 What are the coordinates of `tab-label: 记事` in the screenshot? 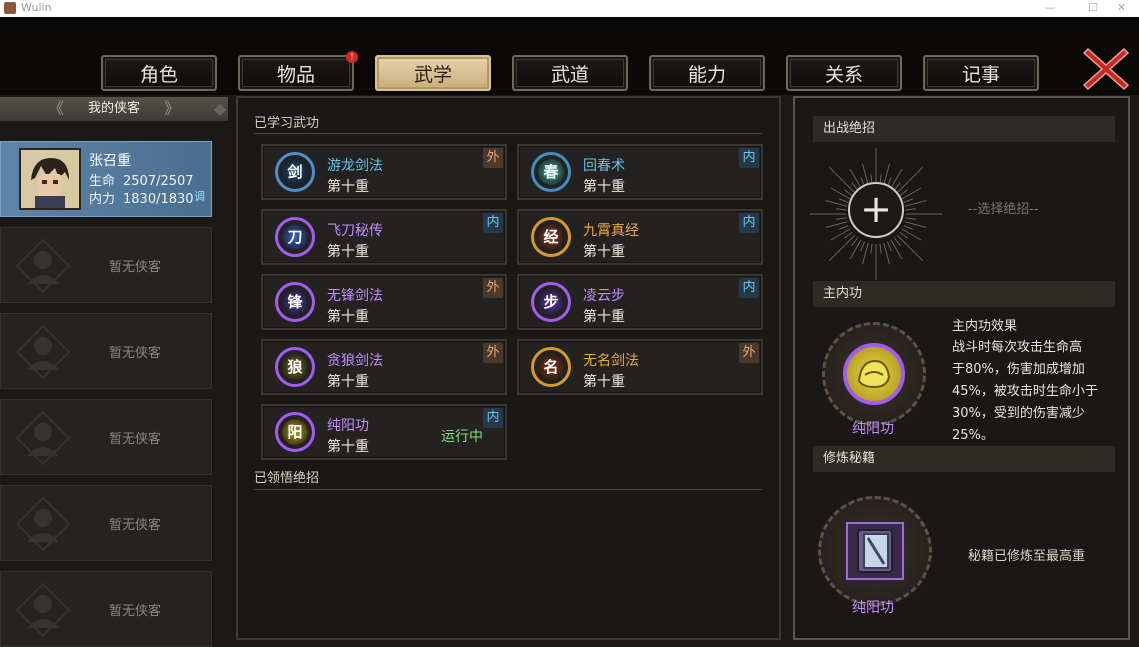 It's located at (980, 75).